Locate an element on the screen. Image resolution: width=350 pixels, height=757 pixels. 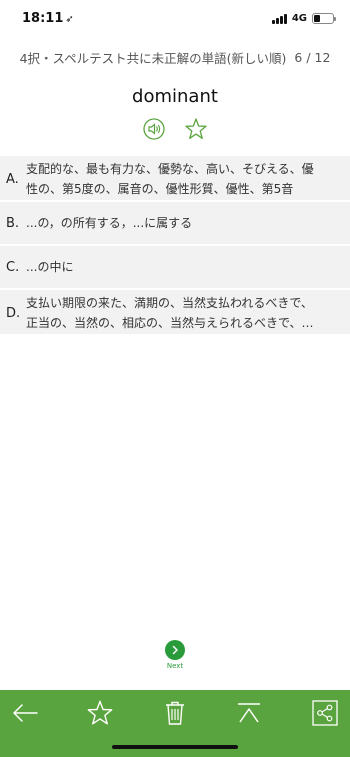
word-actions is located at coordinates (175, 129).